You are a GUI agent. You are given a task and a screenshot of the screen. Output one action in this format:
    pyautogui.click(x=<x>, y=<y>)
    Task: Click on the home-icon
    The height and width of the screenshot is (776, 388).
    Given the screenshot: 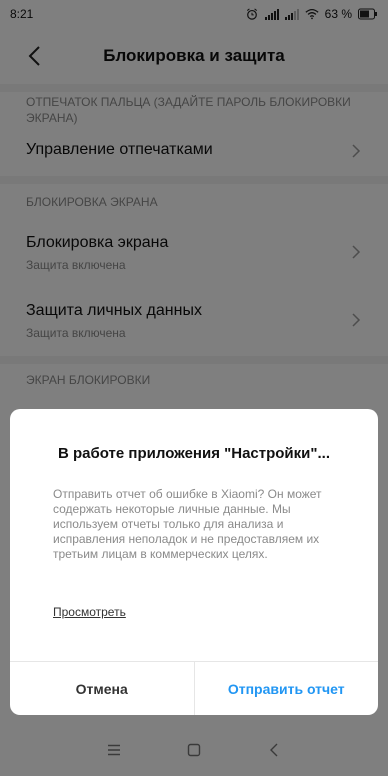 What is the action you would take?
    pyautogui.click(x=194, y=750)
    